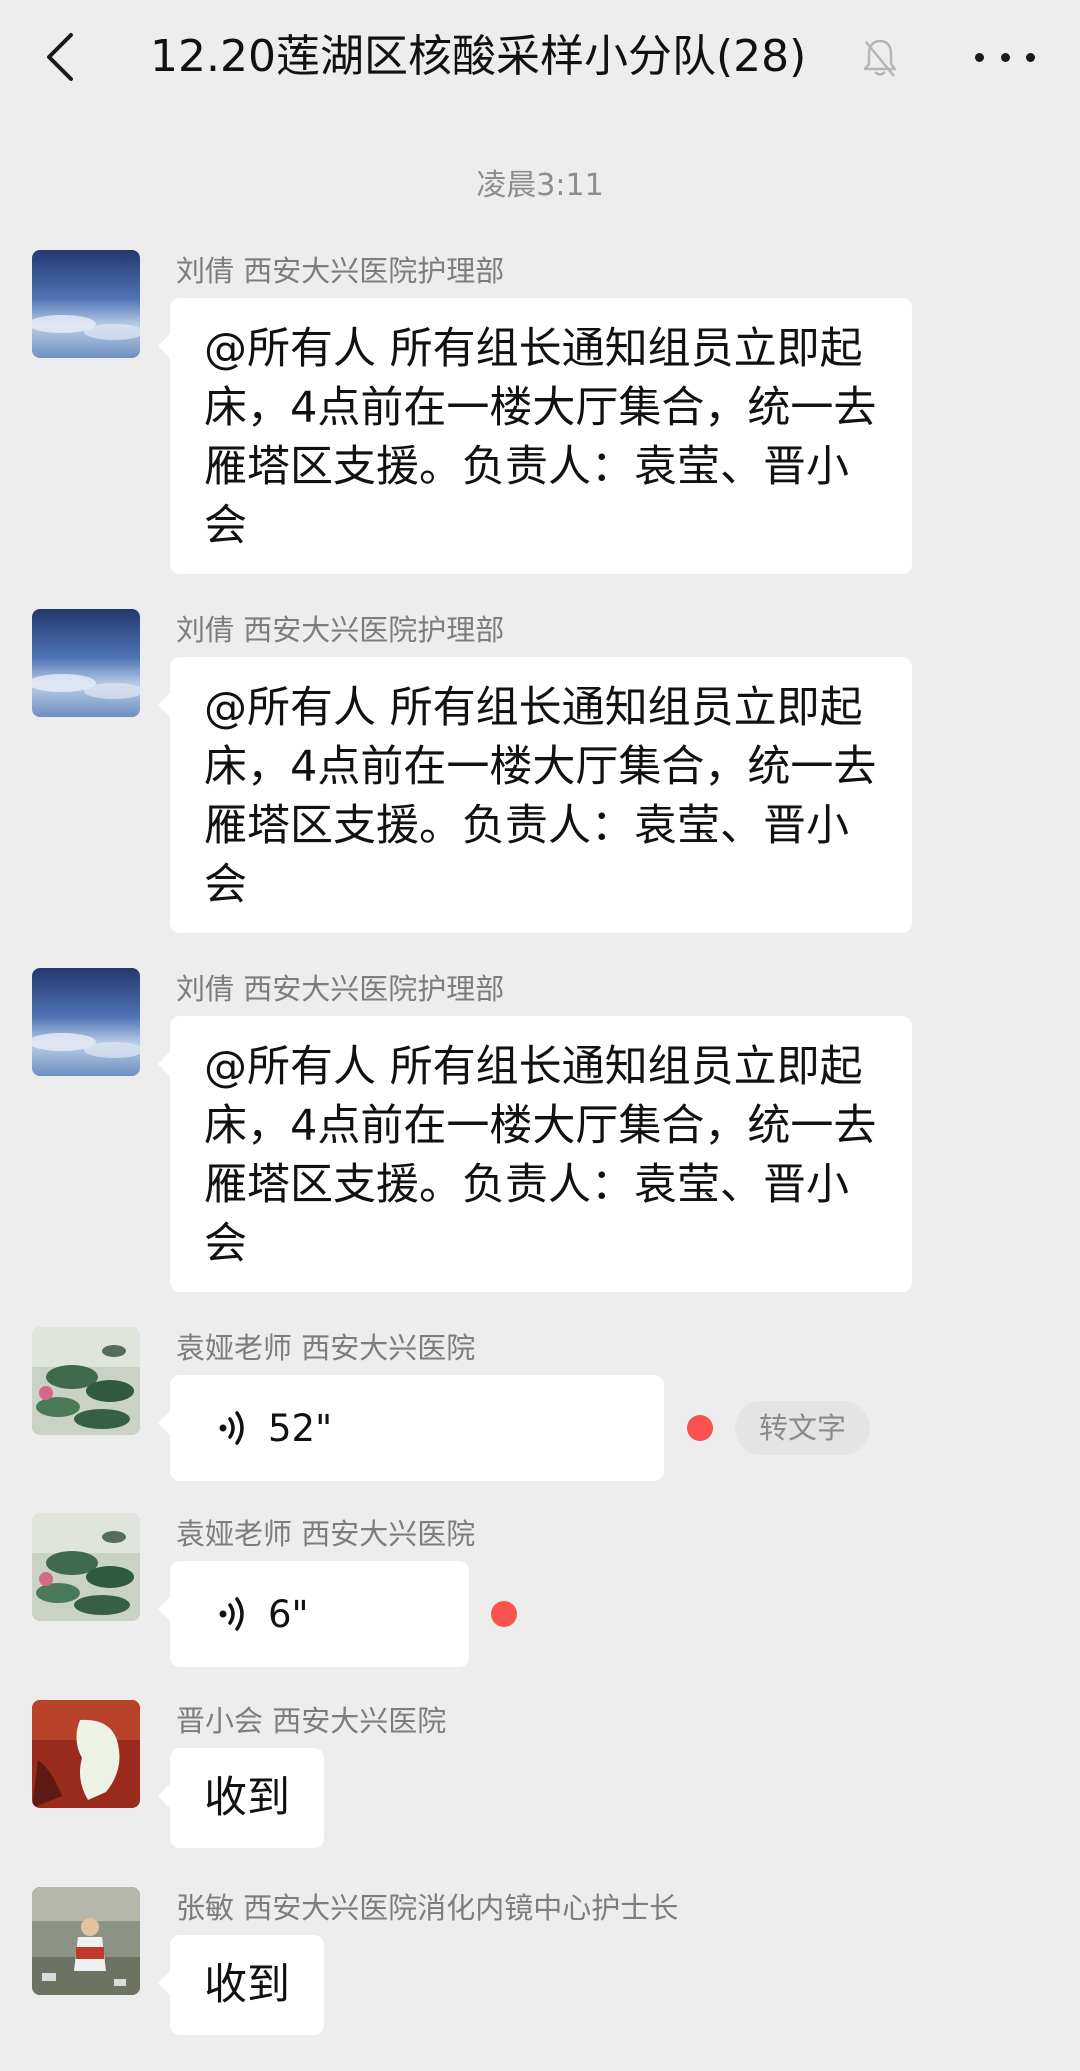  Describe the element at coordinates (311, 1721) in the screenshot. I see `sender-name: 晋小会 西安大兴医院` at that location.